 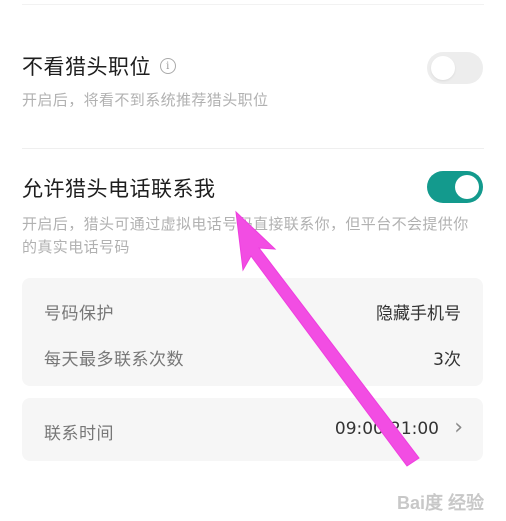 What do you see at coordinates (168, 66) in the screenshot?
I see `info-icon: i` at bounding box center [168, 66].